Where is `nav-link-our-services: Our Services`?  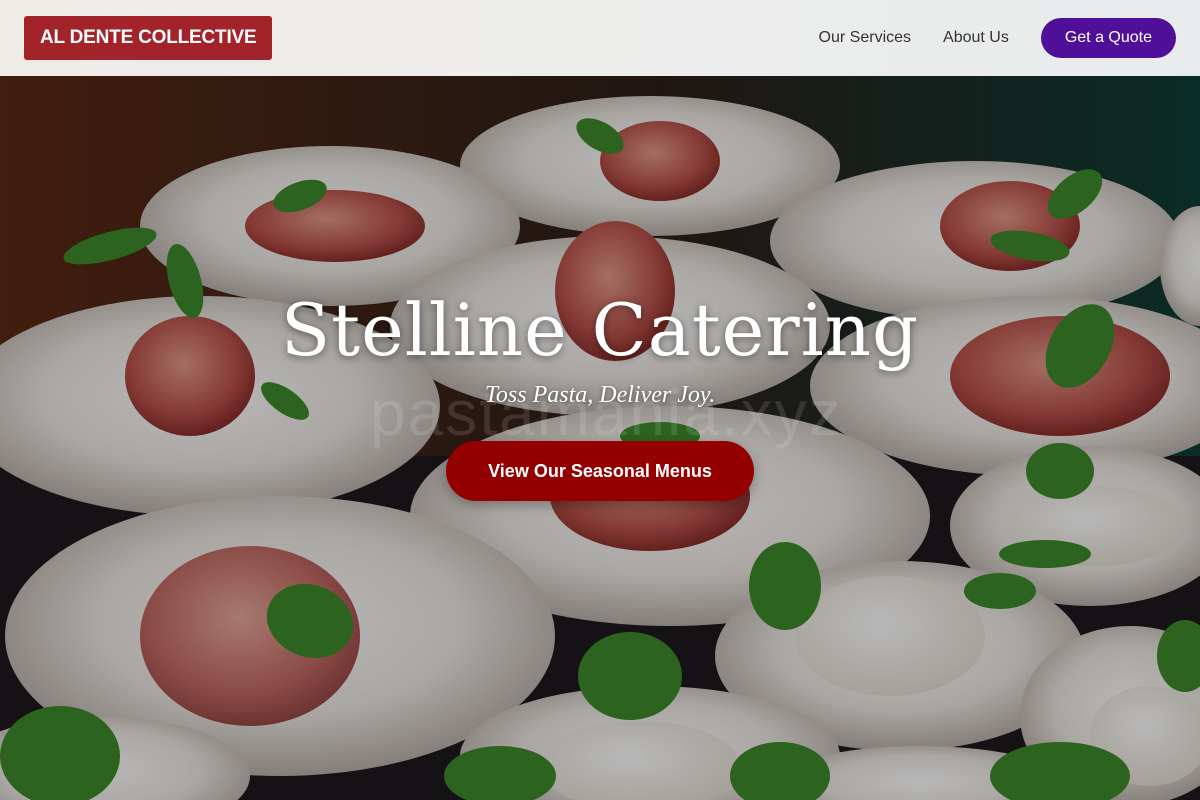 nav-link-our-services: Our Services is located at coordinates (865, 38).